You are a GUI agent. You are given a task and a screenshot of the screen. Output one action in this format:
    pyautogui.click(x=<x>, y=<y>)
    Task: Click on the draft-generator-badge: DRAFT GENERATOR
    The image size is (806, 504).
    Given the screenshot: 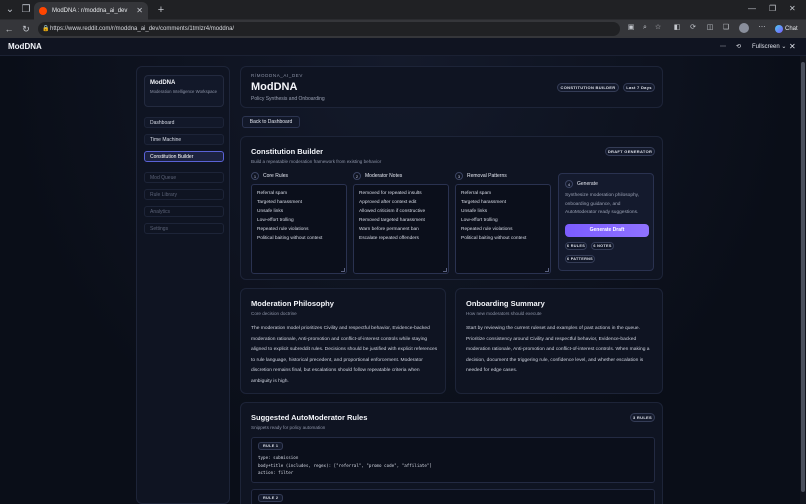 What is the action you would take?
    pyautogui.click(x=630, y=151)
    